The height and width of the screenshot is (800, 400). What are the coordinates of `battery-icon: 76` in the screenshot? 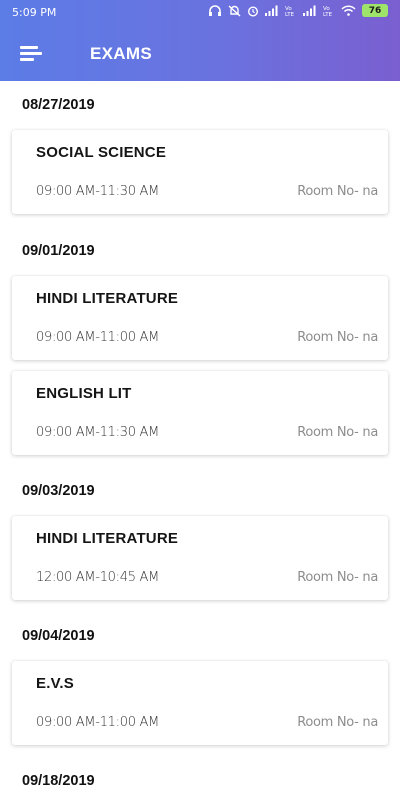 It's located at (375, 10).